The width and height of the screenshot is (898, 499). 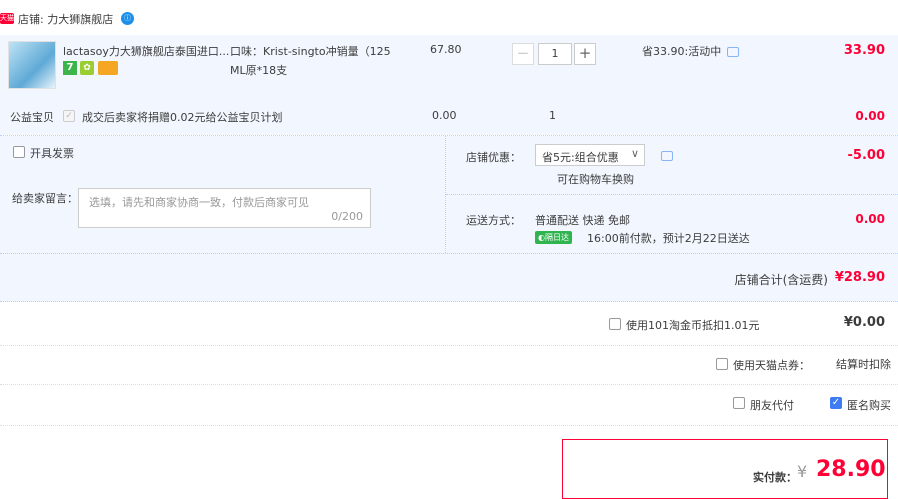 I want to click on item-subtotal: 33.90, so click(x=864, y=50).